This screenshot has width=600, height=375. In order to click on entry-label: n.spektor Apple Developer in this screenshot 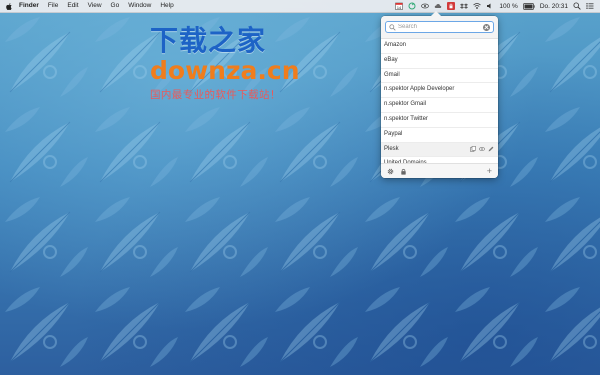, I will do `click(419, 89)`.